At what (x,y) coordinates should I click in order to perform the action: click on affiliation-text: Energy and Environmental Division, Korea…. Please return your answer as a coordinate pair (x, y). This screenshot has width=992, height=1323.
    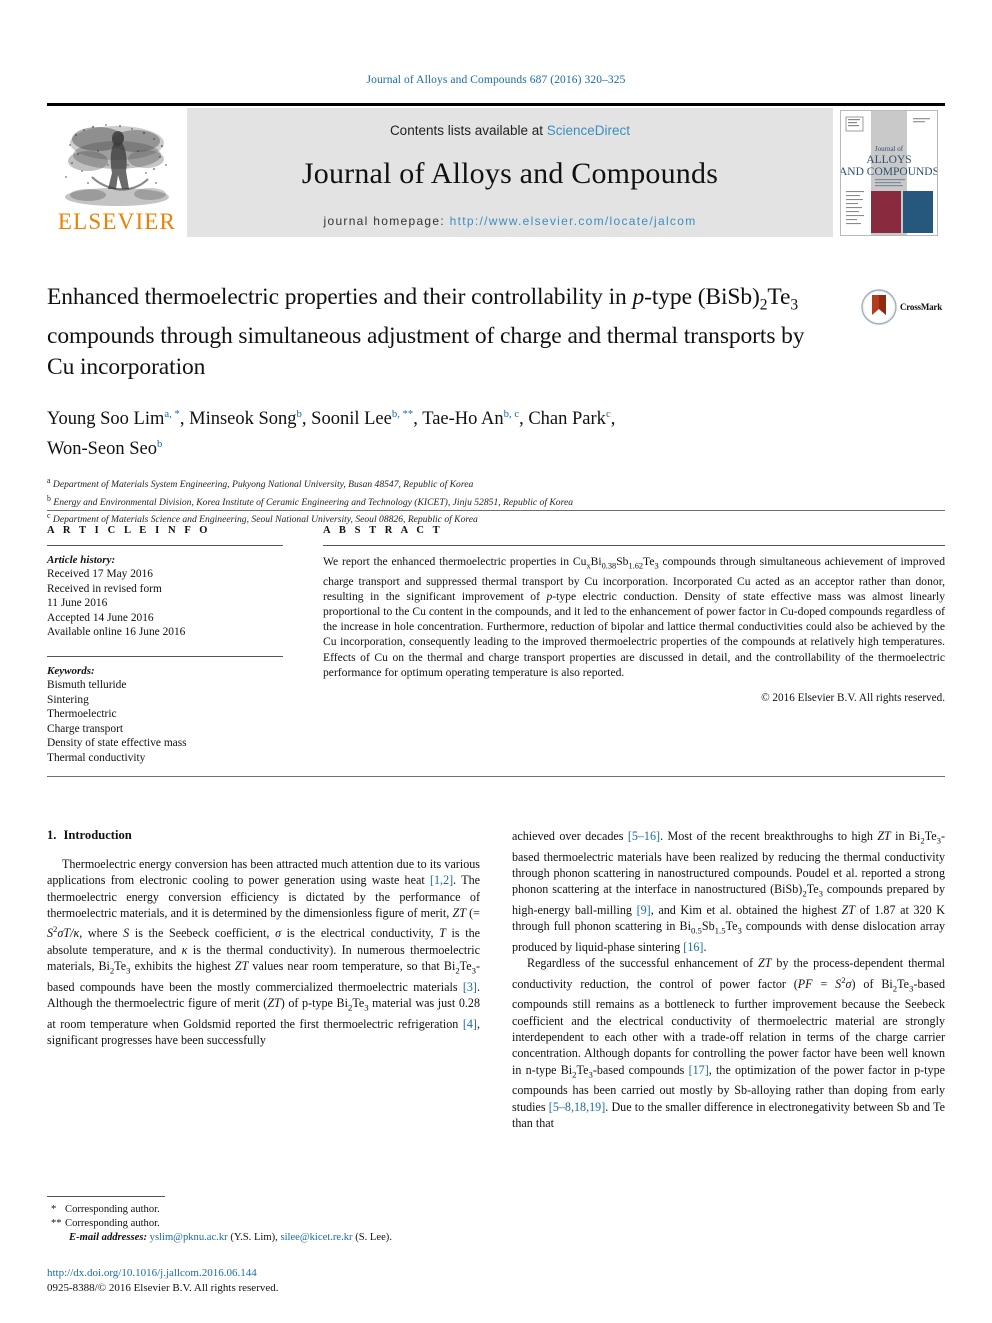
    Looking at the image, I should click on (313, 502).